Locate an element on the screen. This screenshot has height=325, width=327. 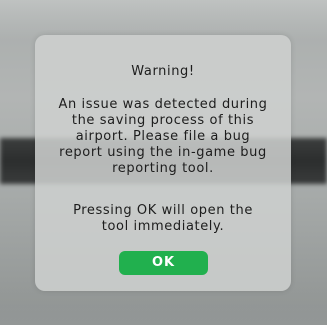
dialog-title: Warning! is located at coordinates (163, 71).